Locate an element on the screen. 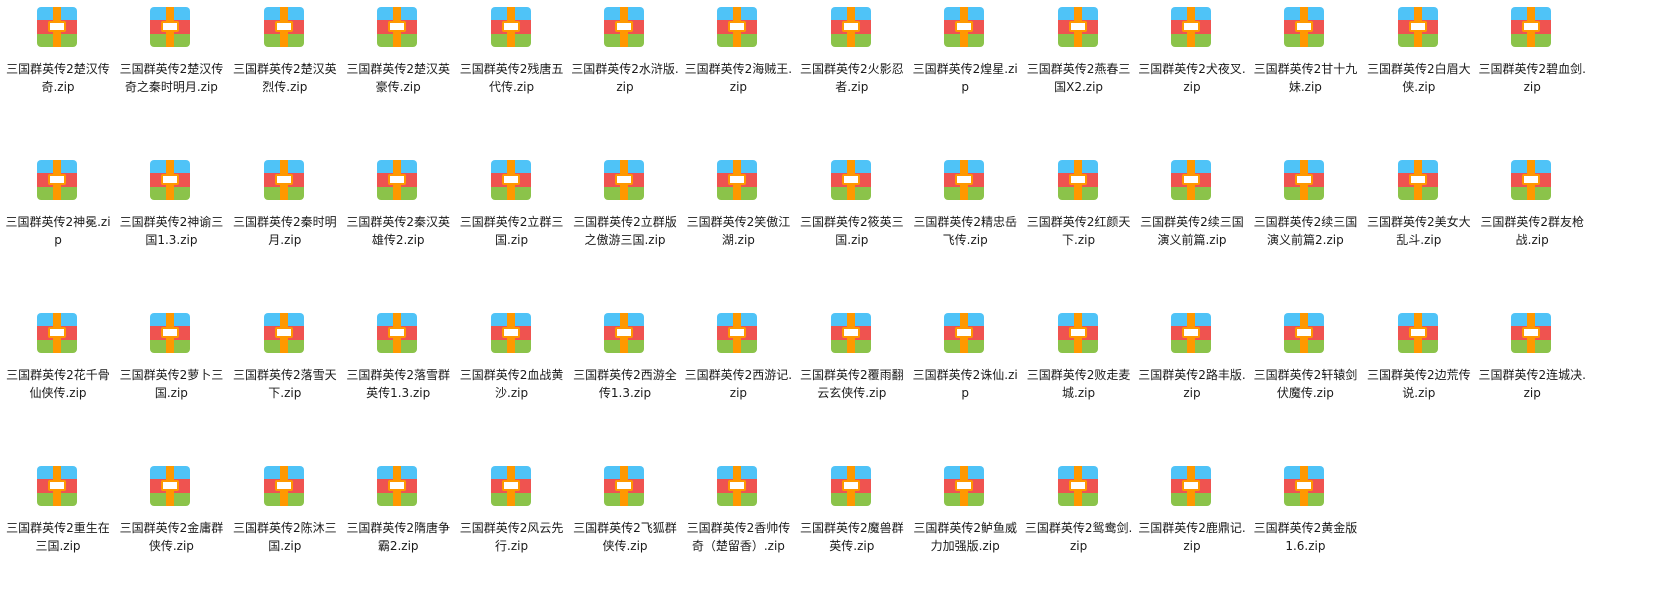 Image resolution: width=1661 pixels, height=609 pixels. file-name: 三国群英传2楚汉英豪传.zip is located at coordinates (398, 78).